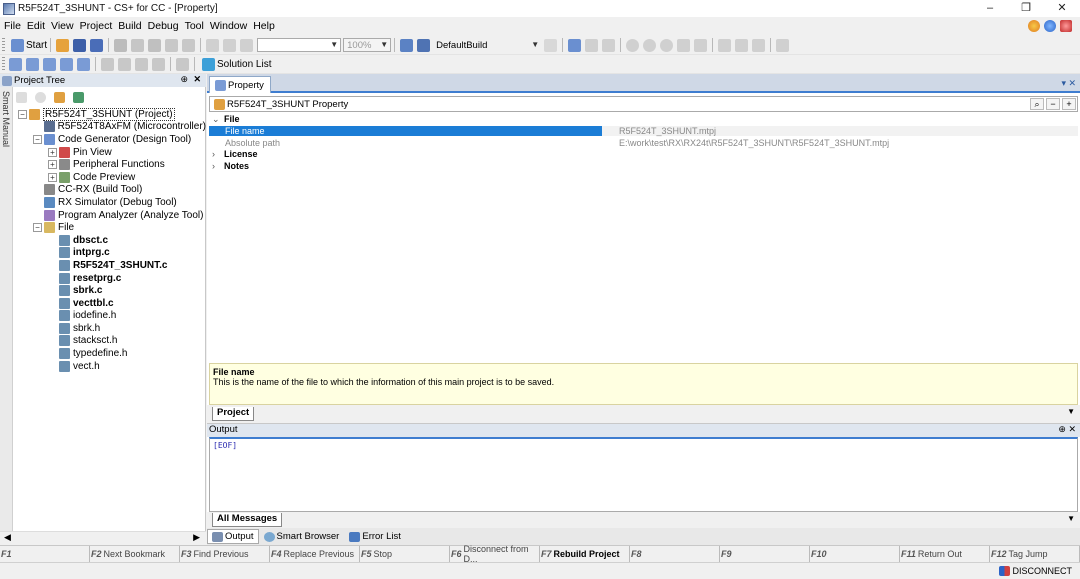 The width and height of the screenshot is (1080, 579). What do you see at coordinates (96, 26) in the screenshot?
I see `menu-project: Project` at bounding box center [96, 26].